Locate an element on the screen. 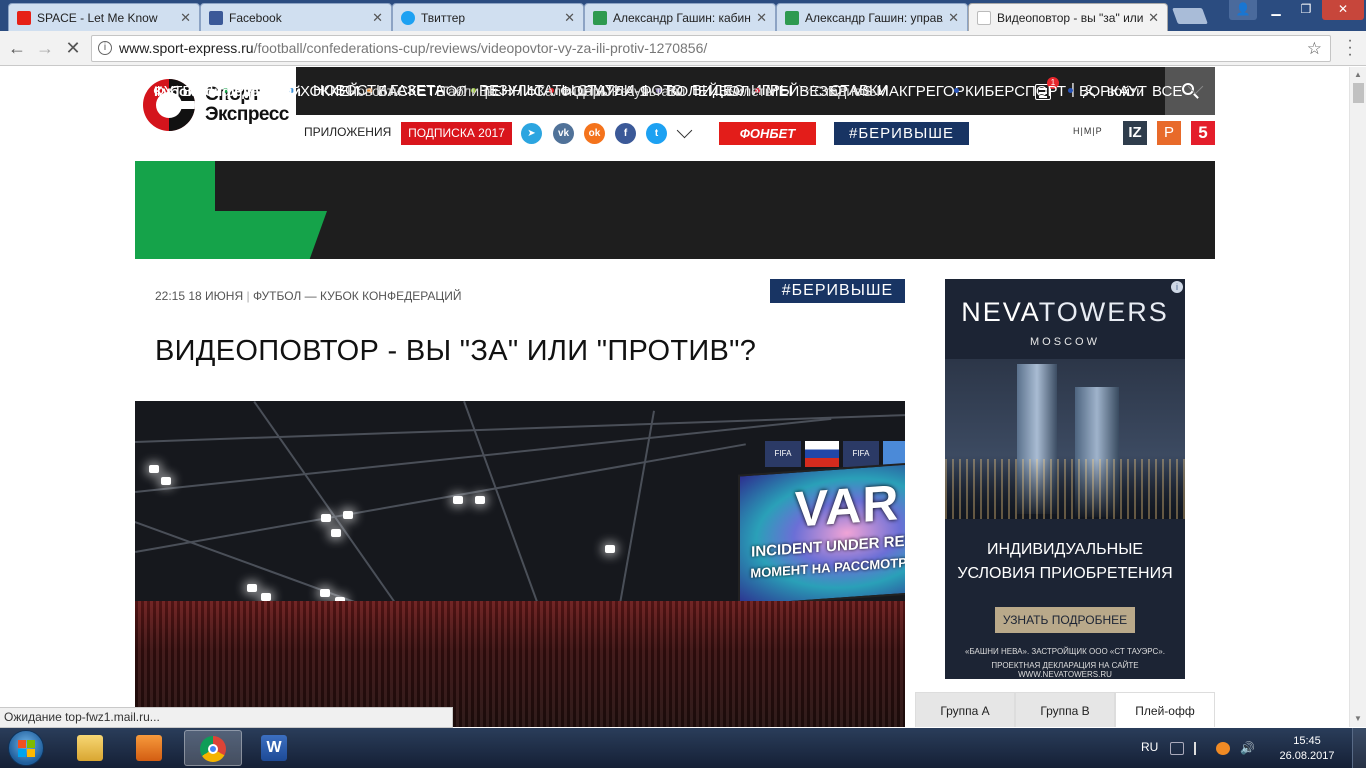 Image resolution: width=1366 pixels, height=768 pixels. youtube-icon is located at coordinates (24, 18).